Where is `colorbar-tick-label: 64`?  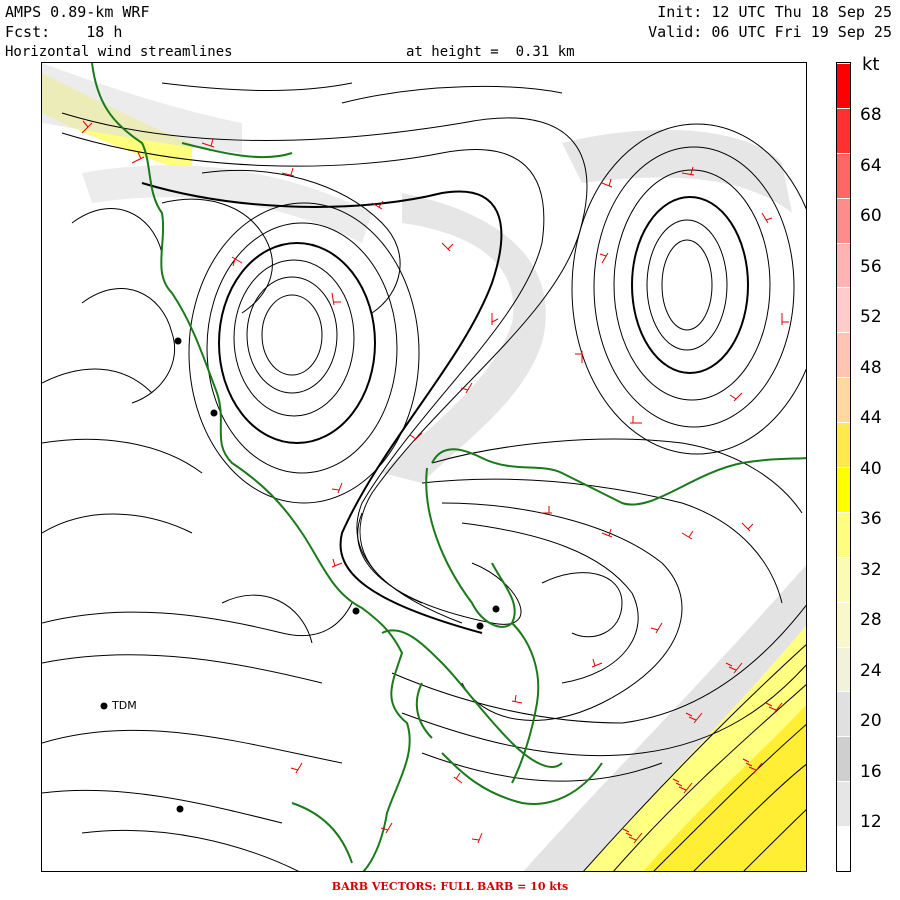
colorbar-tick-label: 64 is located at coordinates (871, 165).